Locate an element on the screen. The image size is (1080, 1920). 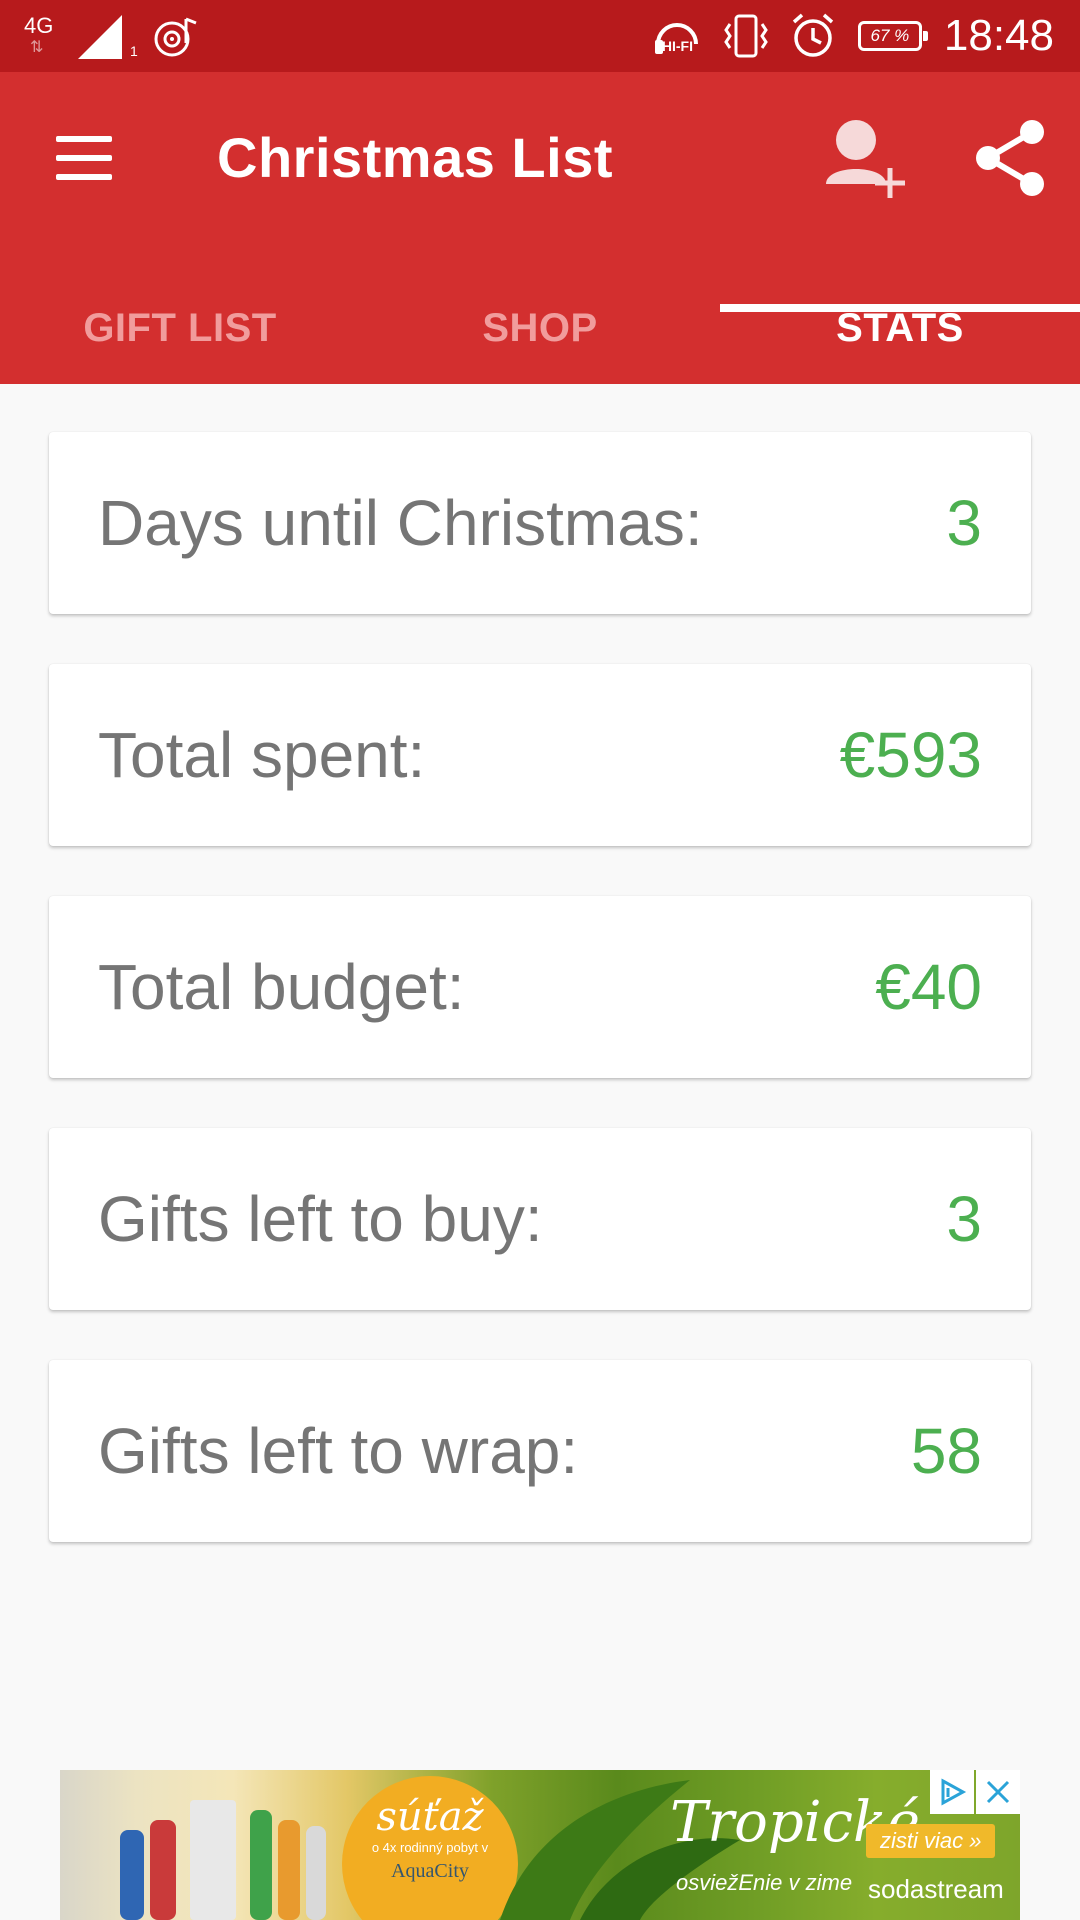
status-bar: 4G ⇅ 1 HI-FI 67 % 18:48 is located at coordinates (540, 36).